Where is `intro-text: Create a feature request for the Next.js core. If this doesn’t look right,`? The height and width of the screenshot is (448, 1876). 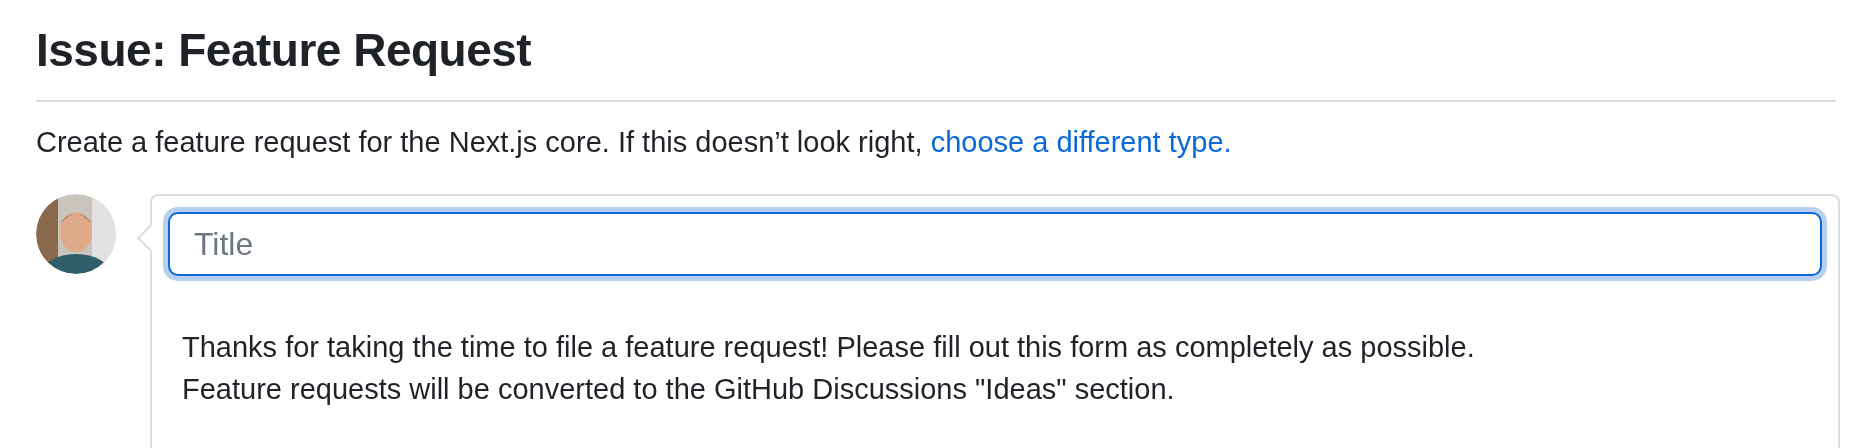
intro-text: Create a feature request for the Next.js core. If this doesn’t look right, is located at coordinates (480, 142).